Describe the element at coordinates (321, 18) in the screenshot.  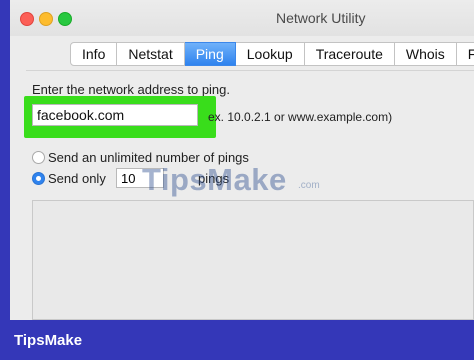
I see `window-title: Network Utility` at that location.